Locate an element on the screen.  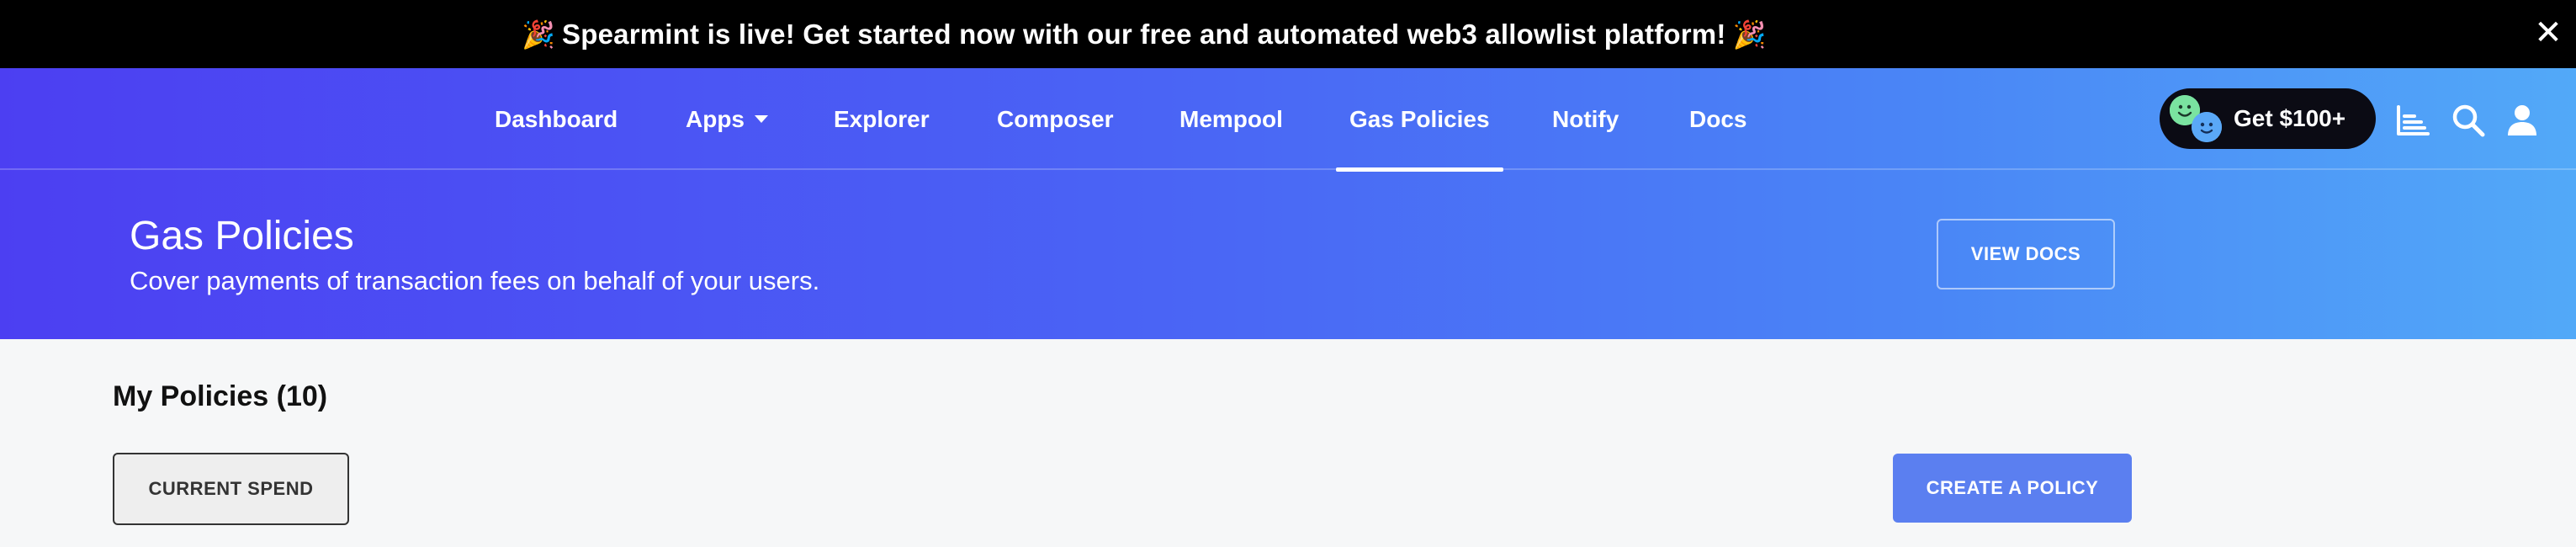
nav-item-apps: Apps is located at coordinates (727, 119).